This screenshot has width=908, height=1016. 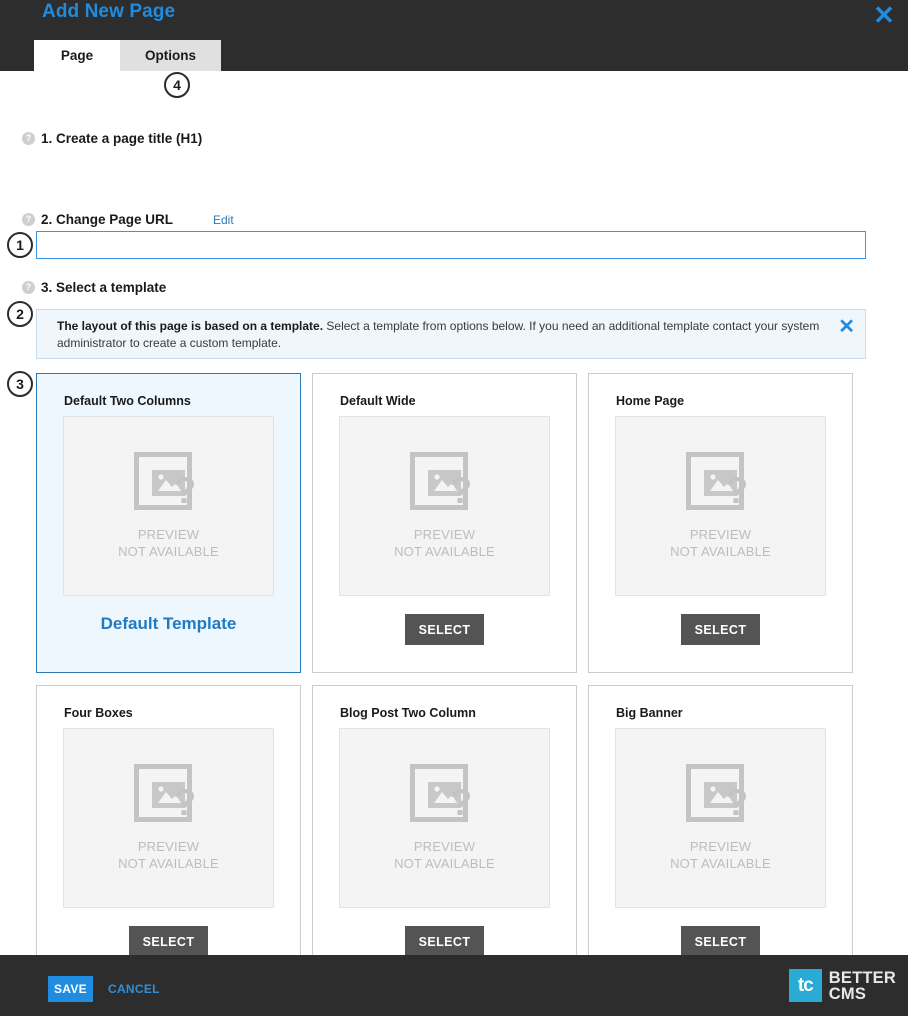 I want to click on template-card-title: Four Boxes, so click(x=98, y=713).